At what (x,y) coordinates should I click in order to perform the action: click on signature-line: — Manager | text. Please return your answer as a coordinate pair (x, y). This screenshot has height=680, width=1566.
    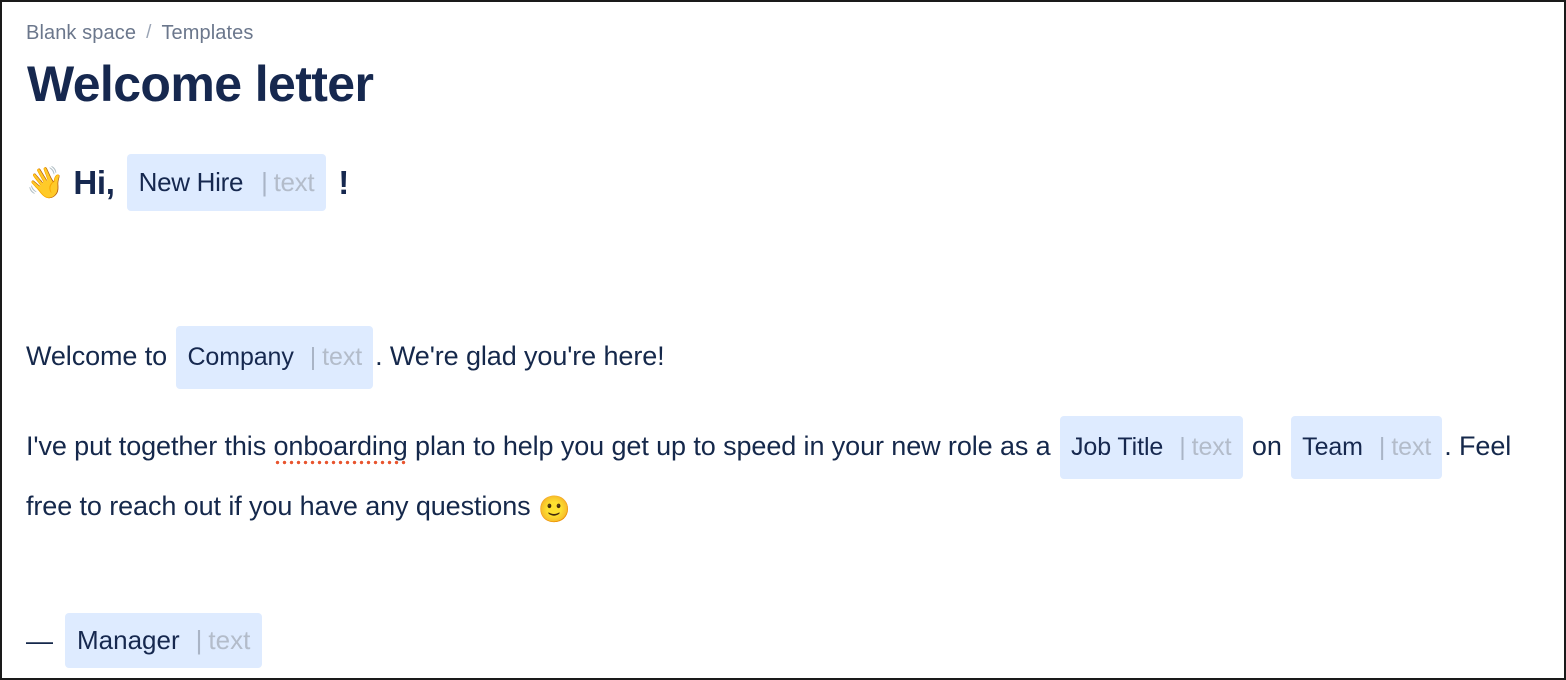
    Looking at the image, I should click on (783, 640).